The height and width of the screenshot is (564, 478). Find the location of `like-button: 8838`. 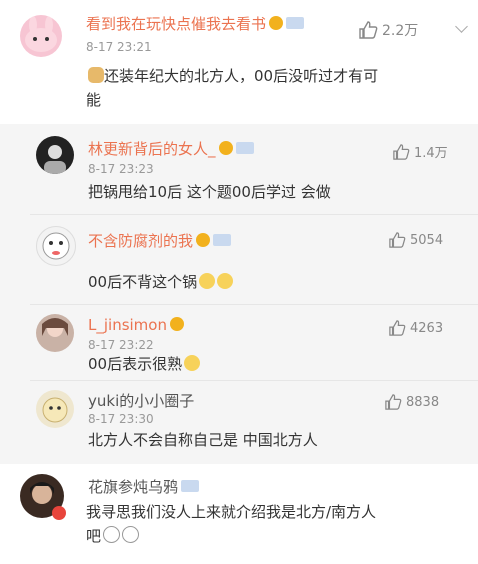

like-button: 8838 is located at coordinates (411, 402).